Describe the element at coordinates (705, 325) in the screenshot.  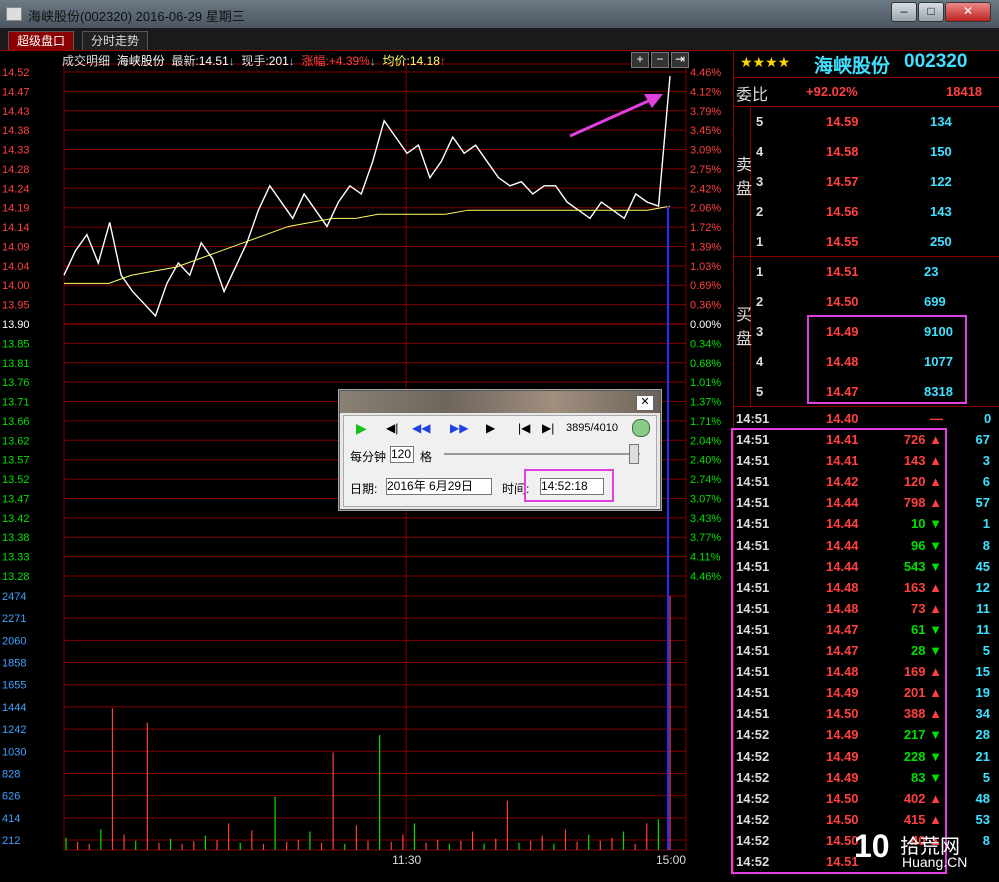
I see `pct-tick-label: 0.00%` at that location.